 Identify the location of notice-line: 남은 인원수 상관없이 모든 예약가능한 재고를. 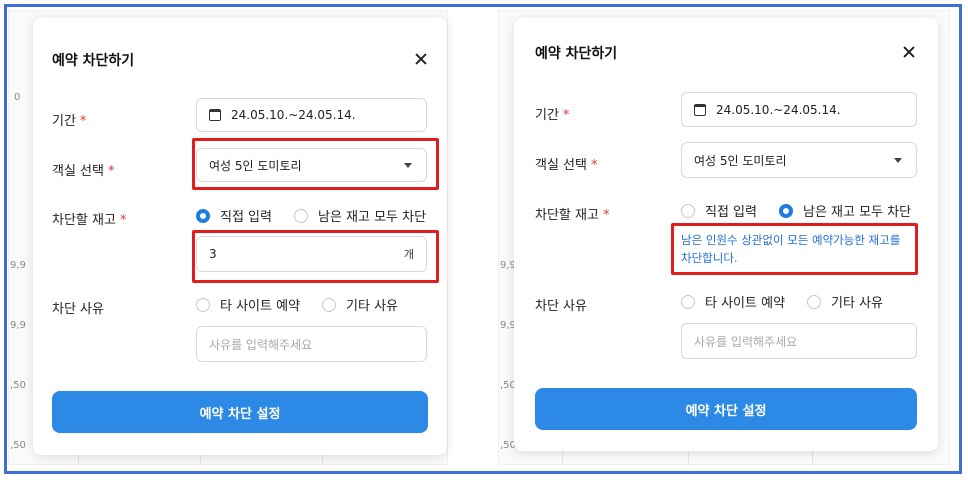
(791, 240).